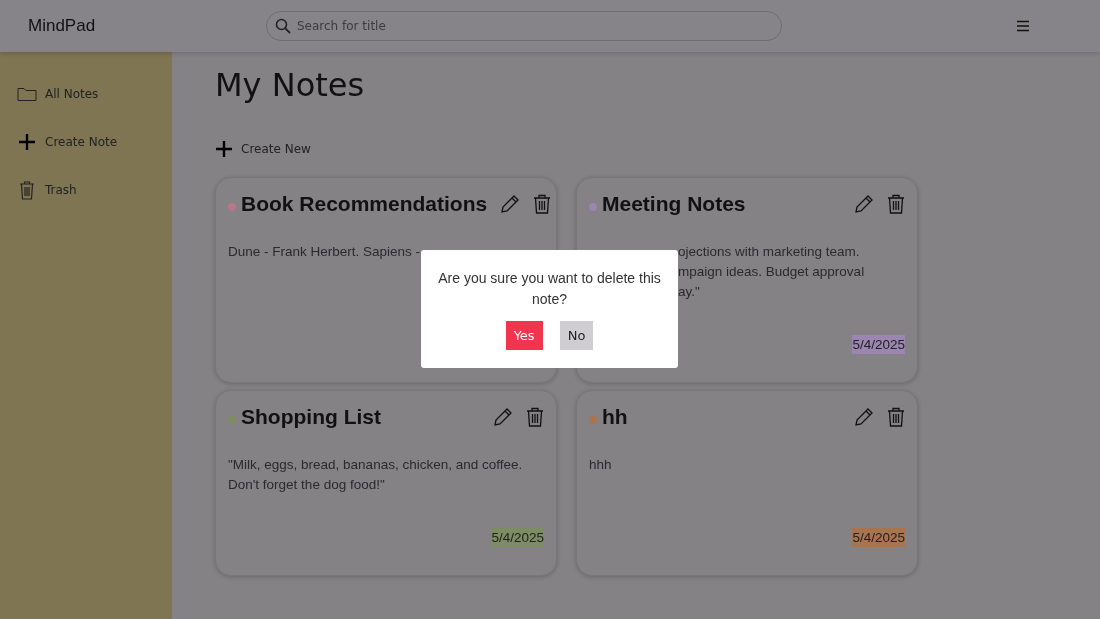  Describe the element at coordinates (62, 26) in the screenshot. I see `app-logo: MindPad` at that location.